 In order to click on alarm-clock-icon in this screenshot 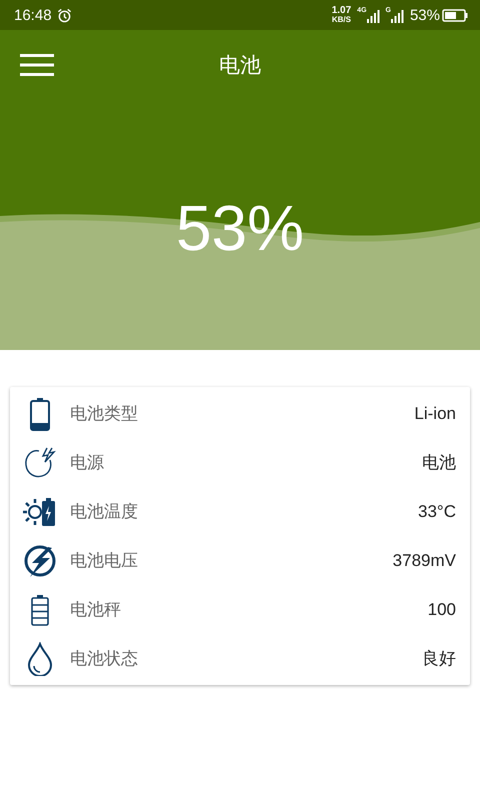, I will do `click(64, 15)`.